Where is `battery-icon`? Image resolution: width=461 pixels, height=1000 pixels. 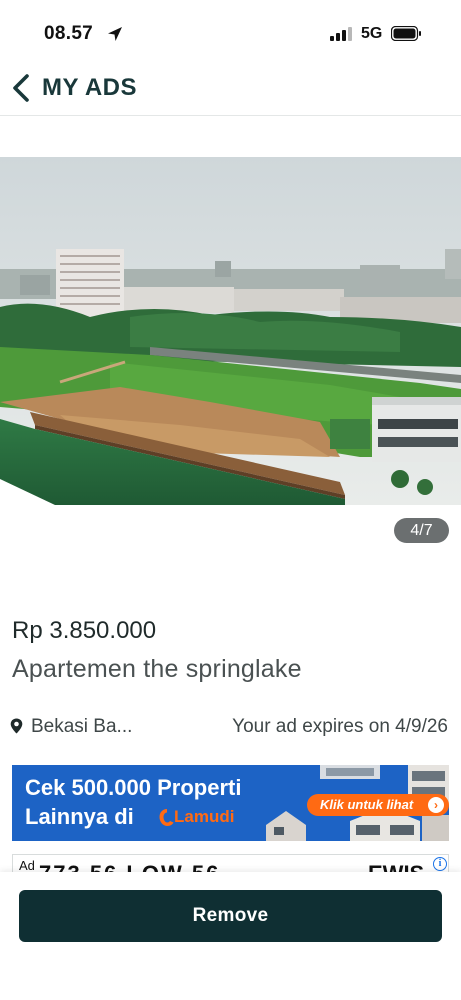
battery-icon is located at coordinates (406, 33).